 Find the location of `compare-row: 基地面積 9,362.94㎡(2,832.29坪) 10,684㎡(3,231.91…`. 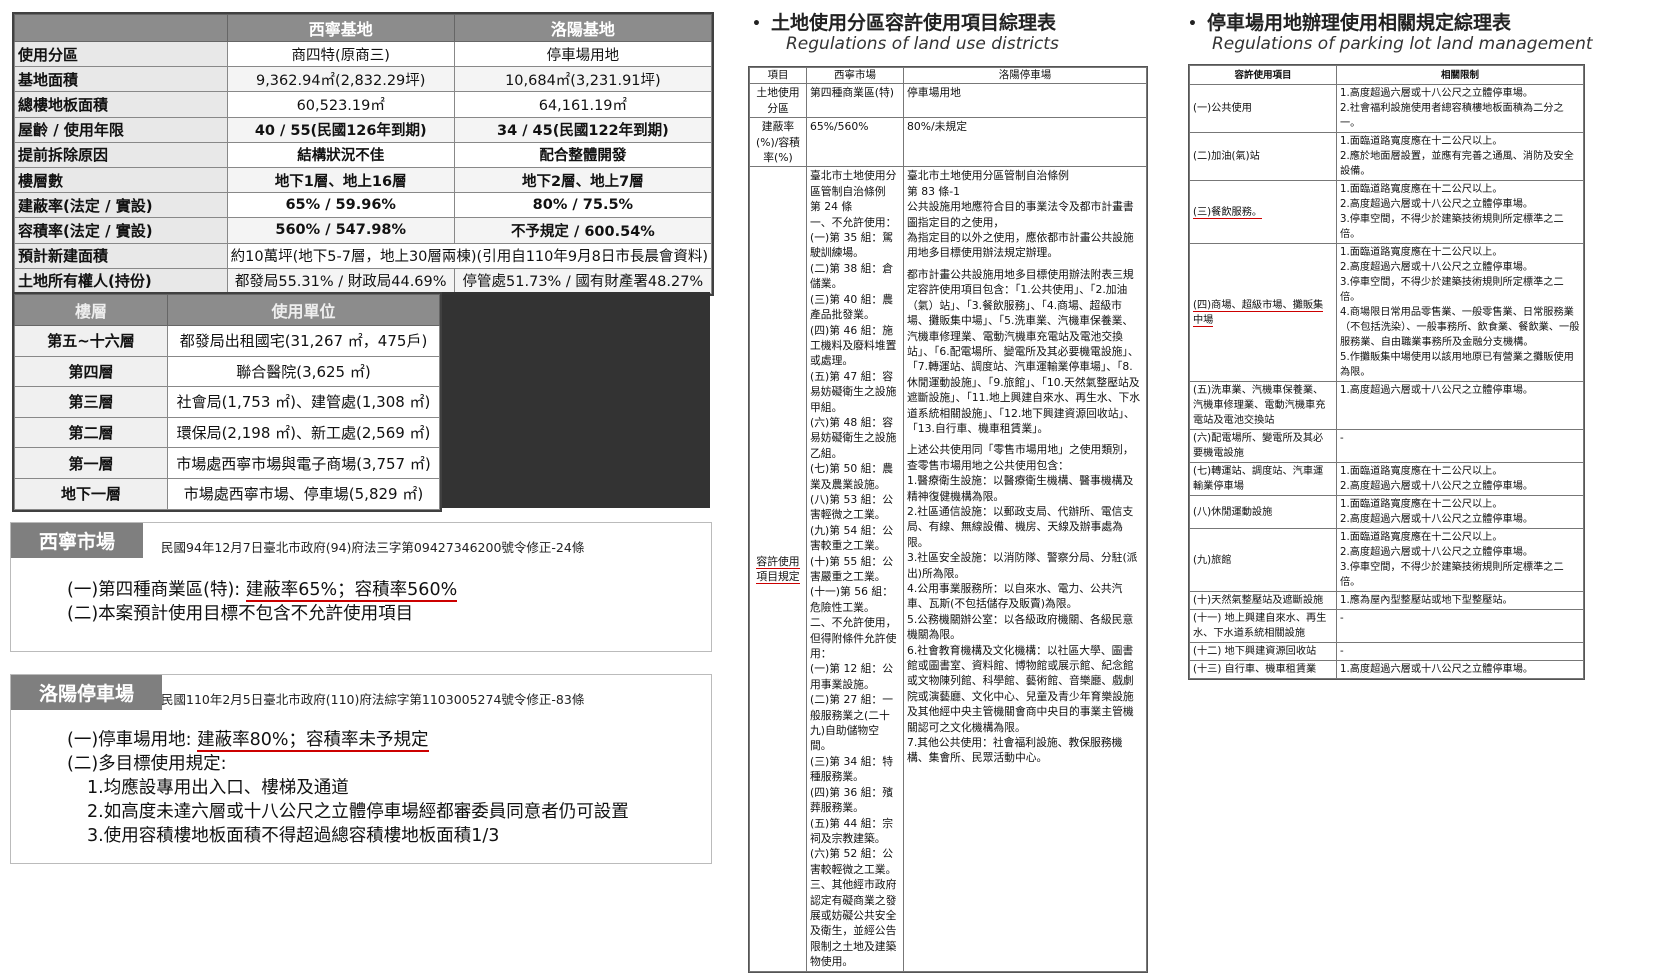

compare-row: 基地面積 9,362.94㎡(2,832.29坪) 10,684㎡(3,231.91… is located at coordinates (363, 79).